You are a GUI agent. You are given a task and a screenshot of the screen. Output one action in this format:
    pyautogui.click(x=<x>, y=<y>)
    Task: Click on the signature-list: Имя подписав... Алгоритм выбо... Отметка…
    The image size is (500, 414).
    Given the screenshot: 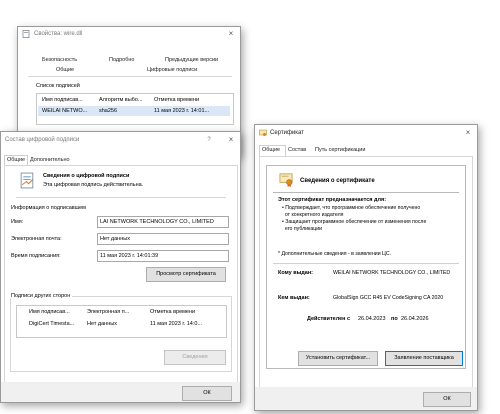 What is the action you would take?
    pyautogui.click(x=135, y=109)
    